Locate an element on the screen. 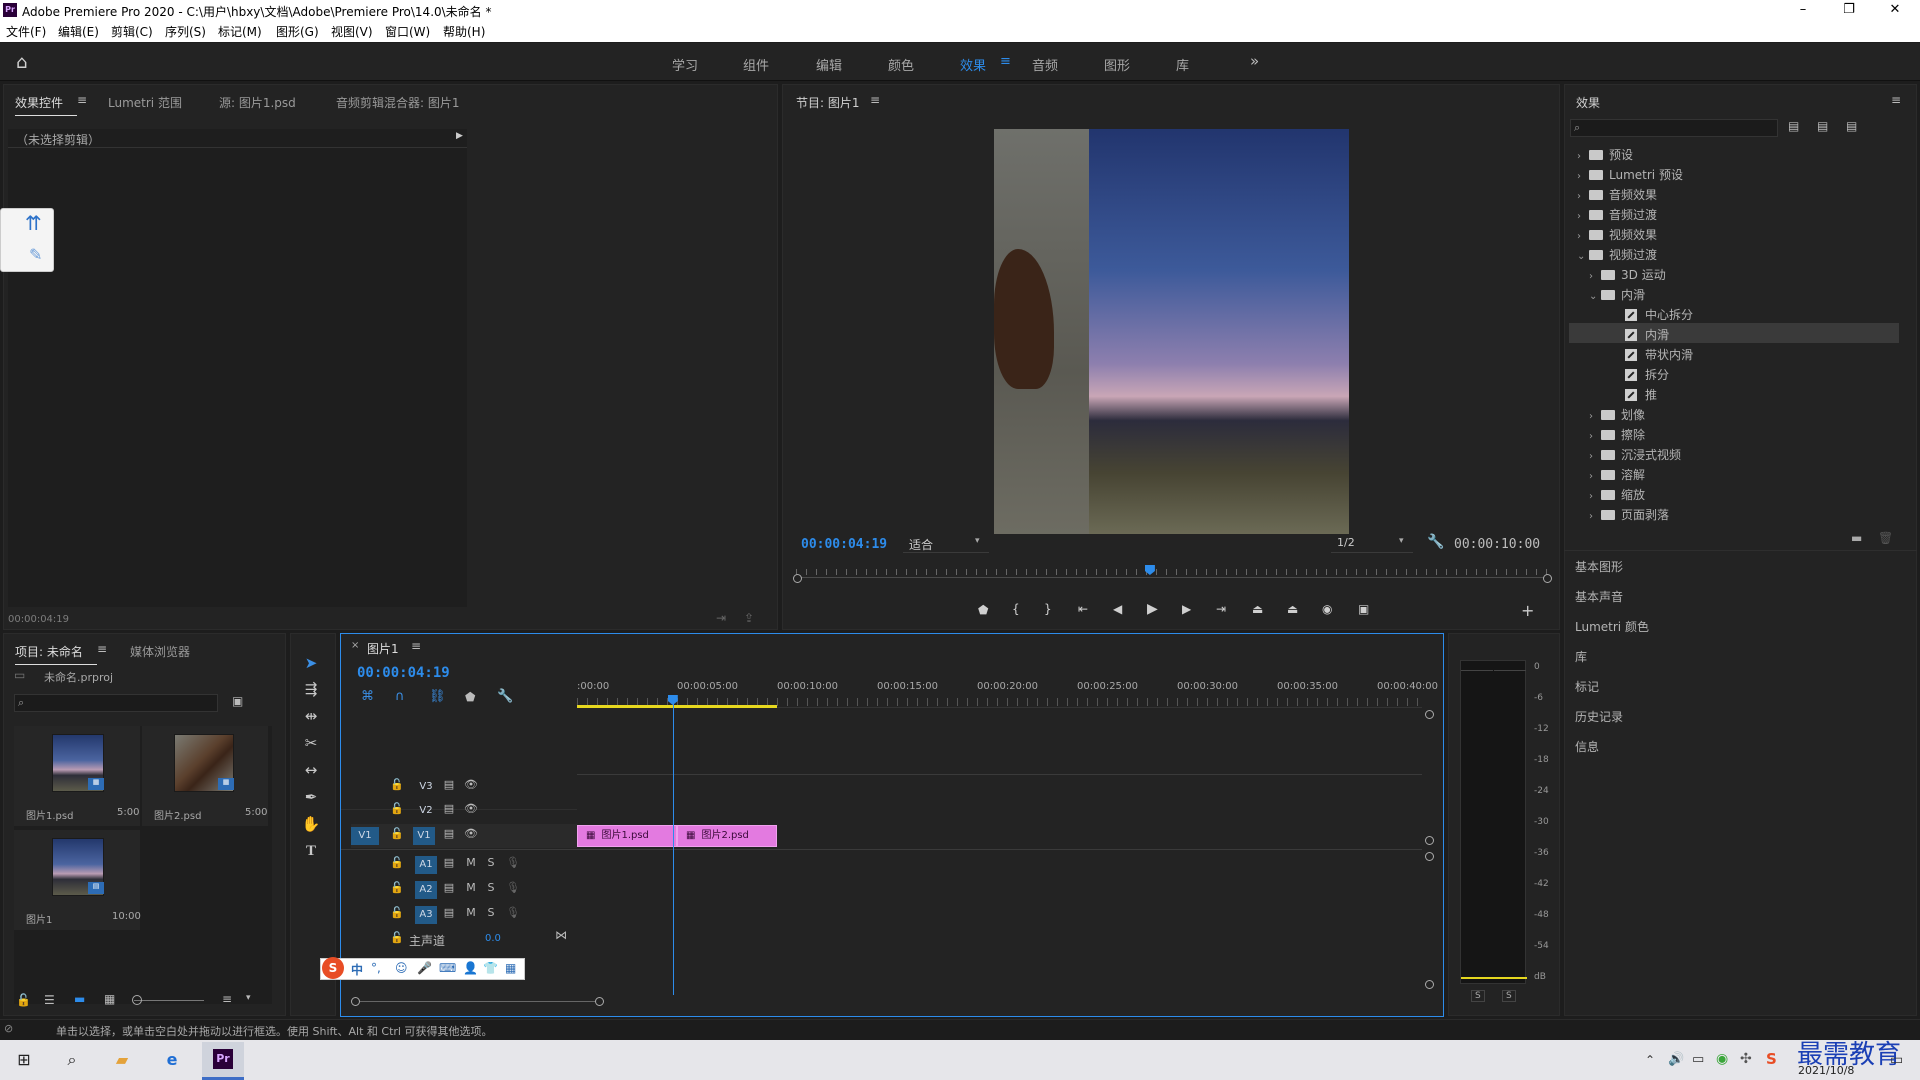 This screenshot has width=1920, height=1080. expand-arrow-icon: ▶ is located at coordinates (459, 136).